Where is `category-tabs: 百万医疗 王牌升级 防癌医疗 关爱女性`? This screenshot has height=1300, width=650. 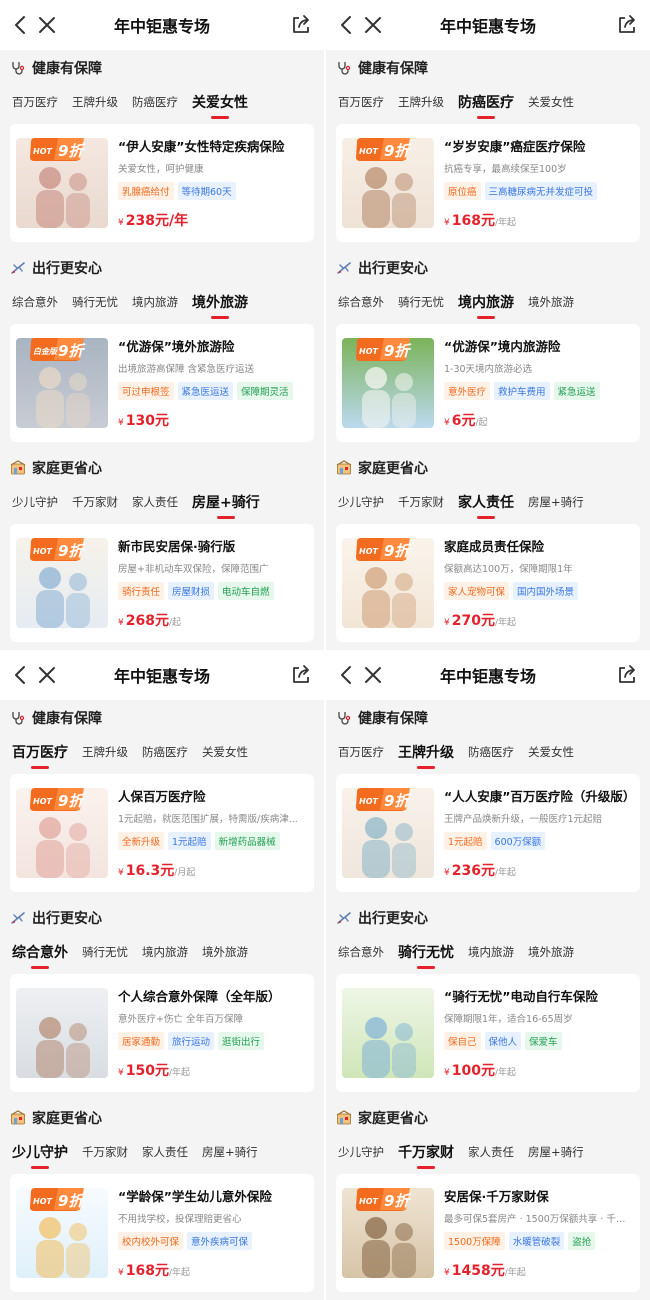
category-tabs: 百万医疗 王牌升级 防癌医疗 关爱女性 is located at coordinates (488, 753).